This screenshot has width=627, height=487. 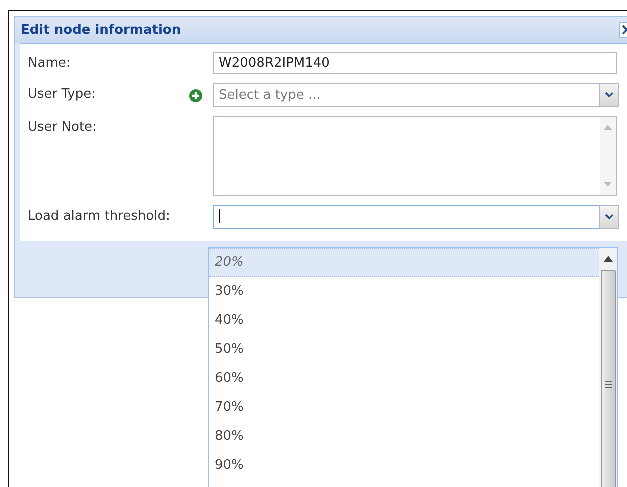 What do you see at coordinates (404, 465) in the screenshot?
I see `dropdown-option: 90%` at bounding box center [404, 465].